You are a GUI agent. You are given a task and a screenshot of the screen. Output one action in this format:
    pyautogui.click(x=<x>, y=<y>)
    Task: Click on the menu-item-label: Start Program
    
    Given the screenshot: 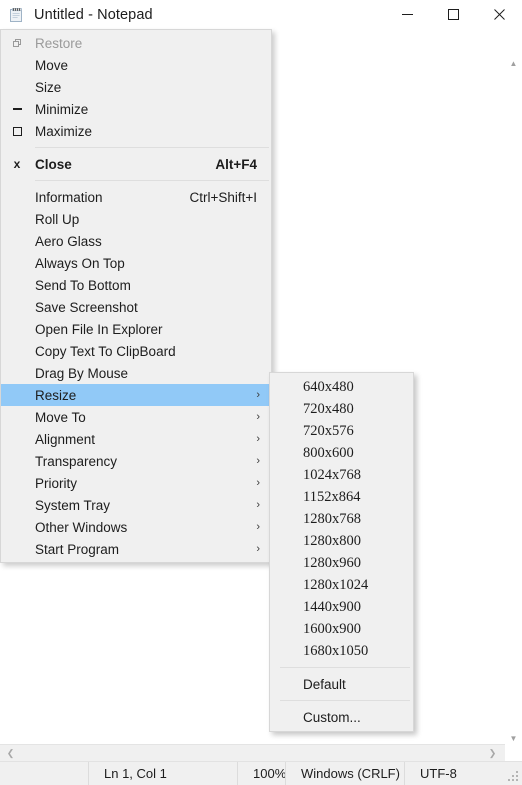 What is the action you would take?
    pyautogui.click(x=77, y=549)
    